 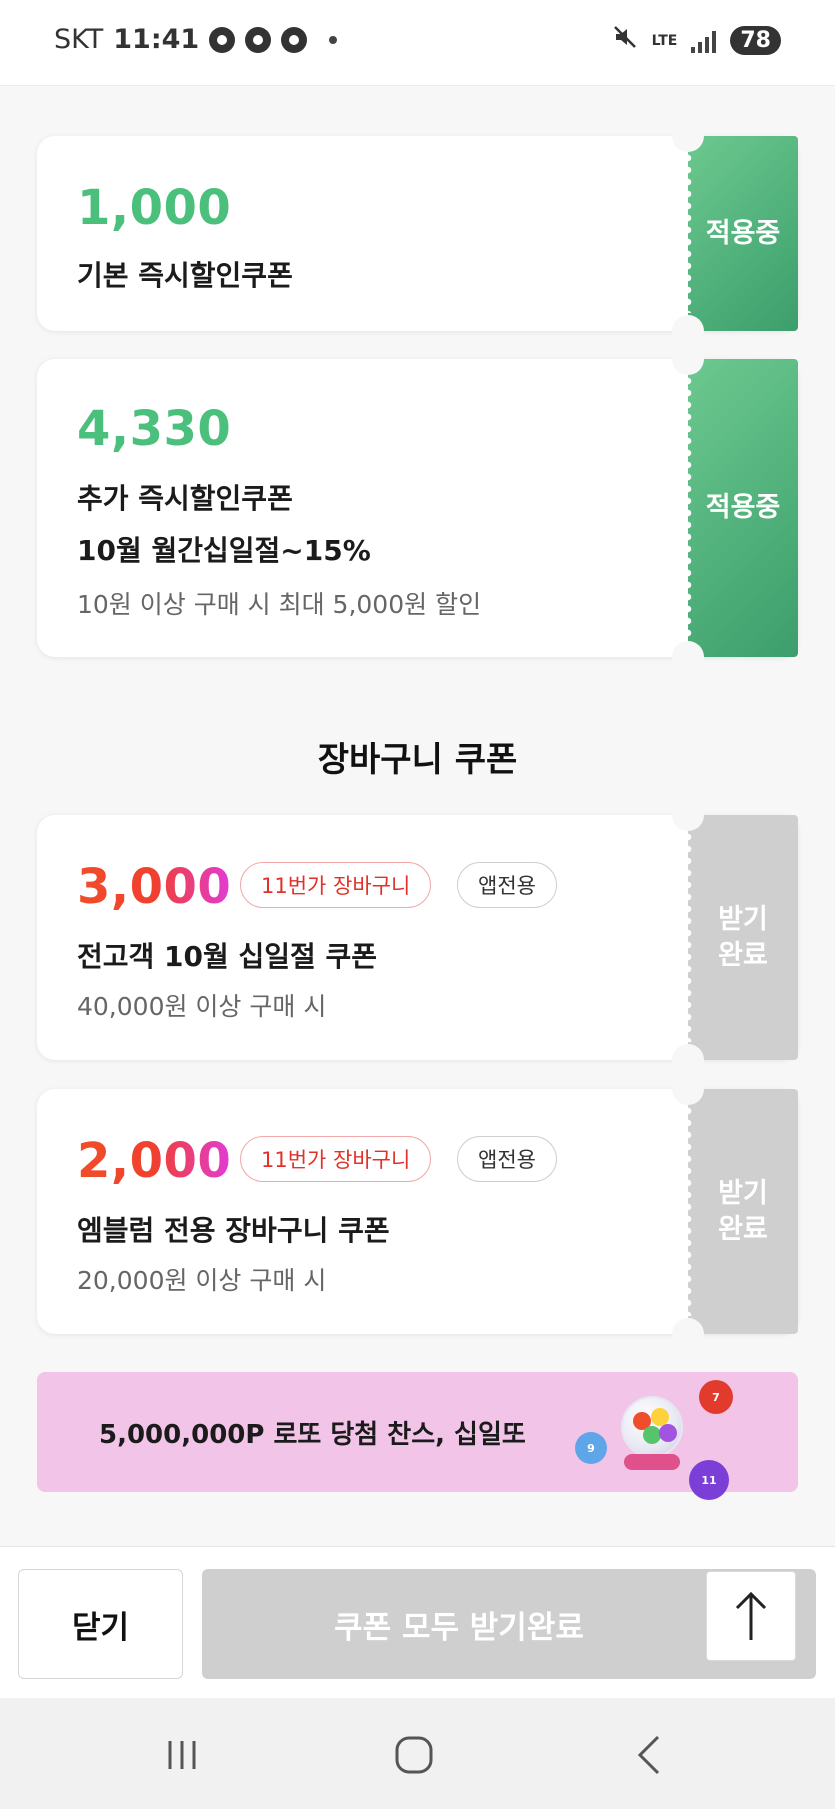 What do you see at coordinates (664, 40) in the screenshot?
I see `lte-indicator: LTE` at bounding box center [664, 40].